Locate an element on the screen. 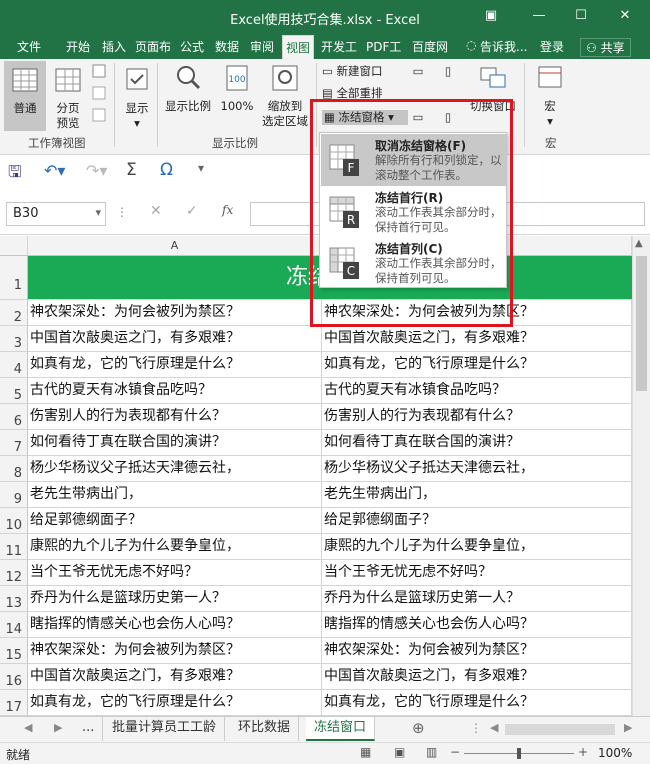 The width and height of the screenshot is (650, 764). cell-b: 给足郭德纲面子？ is located at coordinates (477, 521).